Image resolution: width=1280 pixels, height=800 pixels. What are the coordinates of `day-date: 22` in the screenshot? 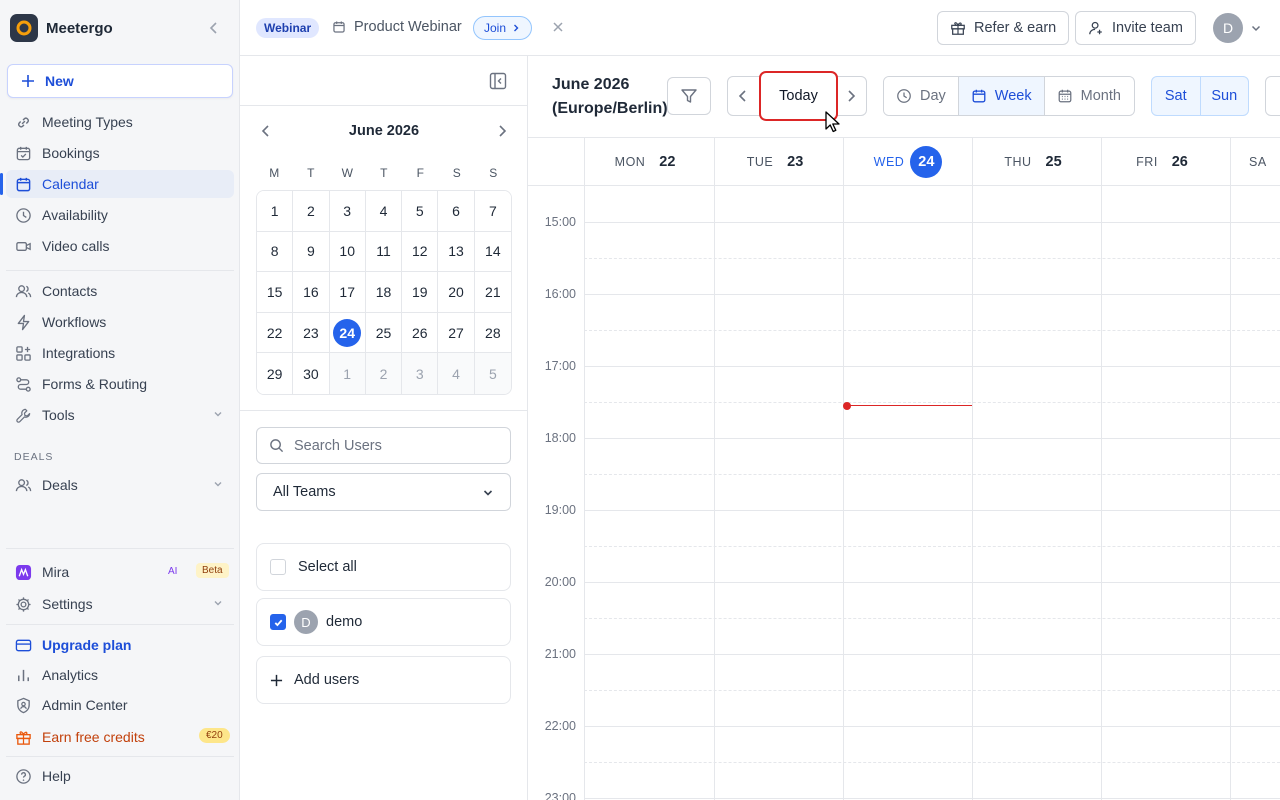 It's located at (667, 162).